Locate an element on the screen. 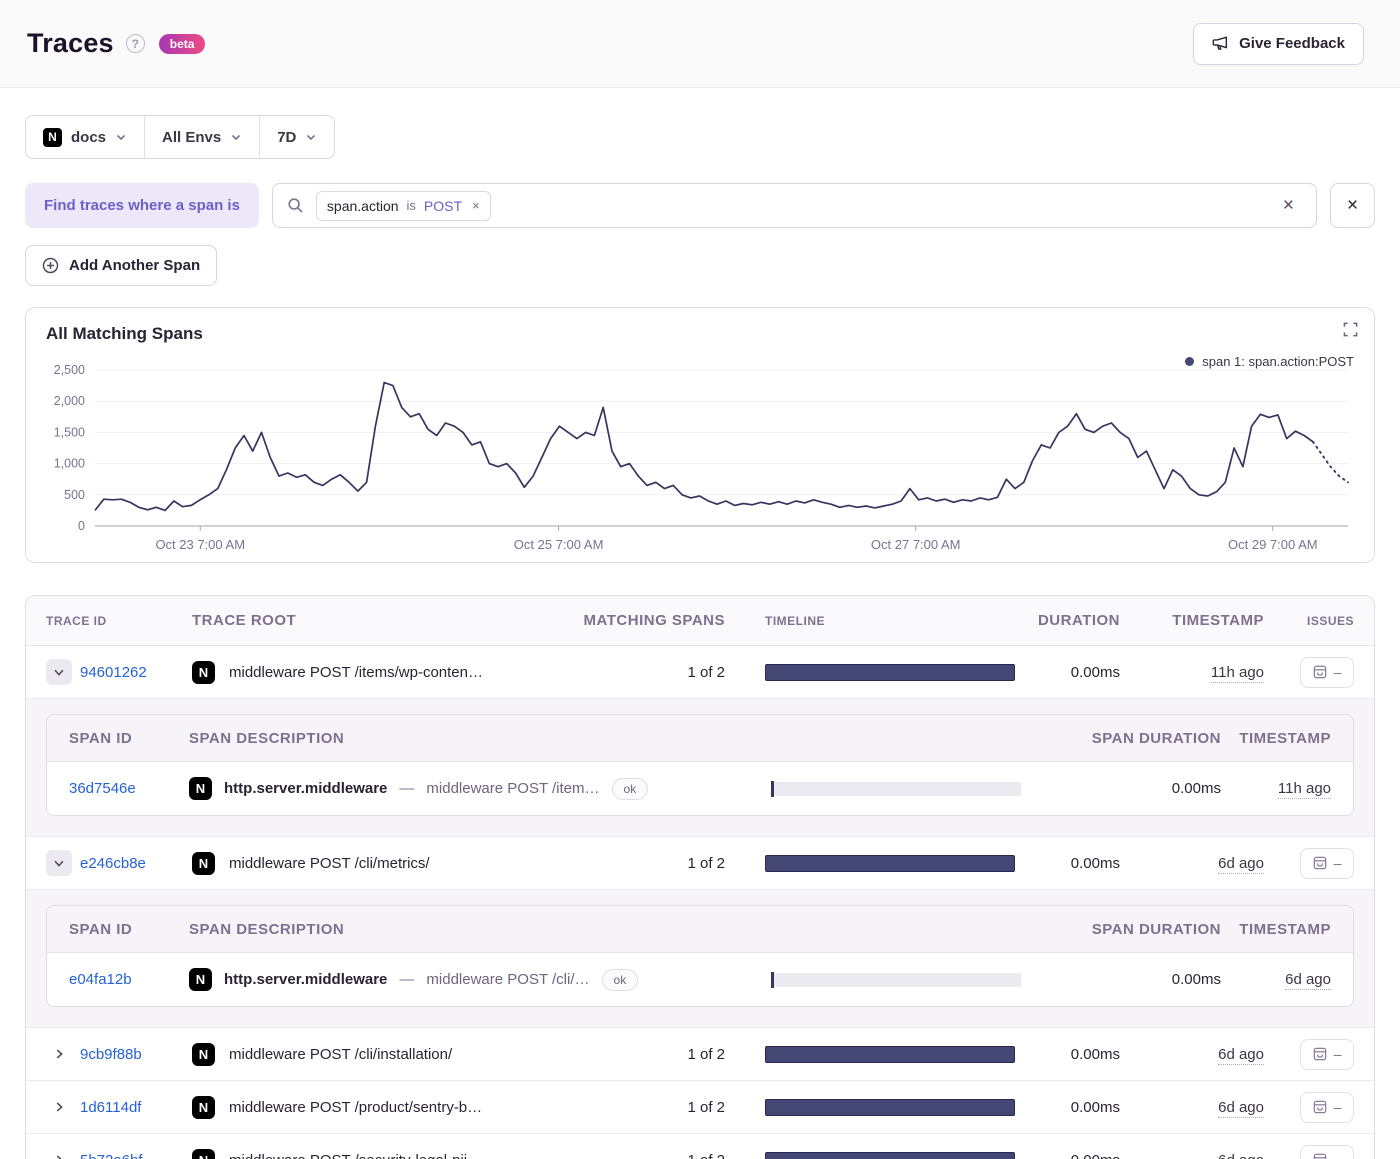 The height and width of the screenshot is (1159, 1400). plus-circle-icon is located at coordinates (50, 265).